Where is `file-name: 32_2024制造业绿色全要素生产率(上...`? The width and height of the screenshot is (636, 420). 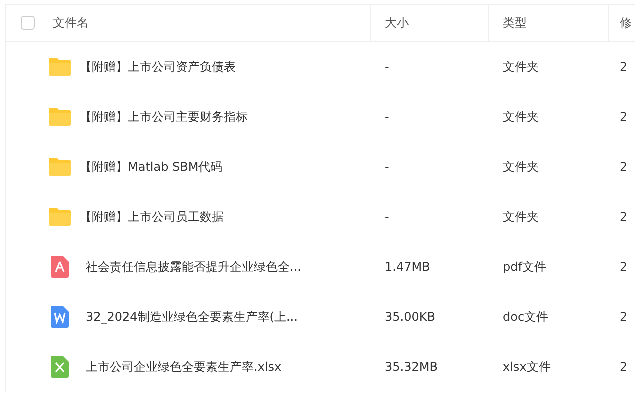 file-name: 32_2024制造业绿色全要素生产率(上... is located at coordinates (192, 317).